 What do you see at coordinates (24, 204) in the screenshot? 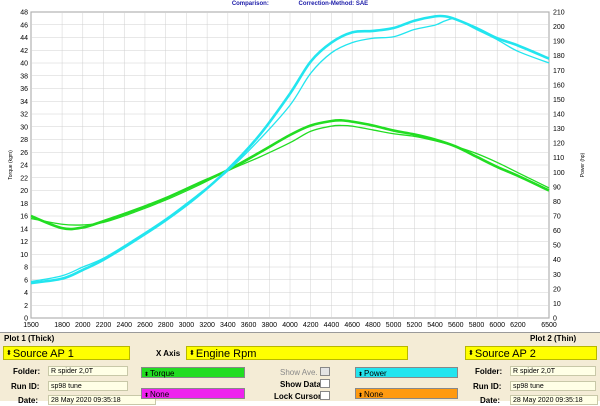
I see `y-left-tick-label: 18` at bounding box center [24, 204].